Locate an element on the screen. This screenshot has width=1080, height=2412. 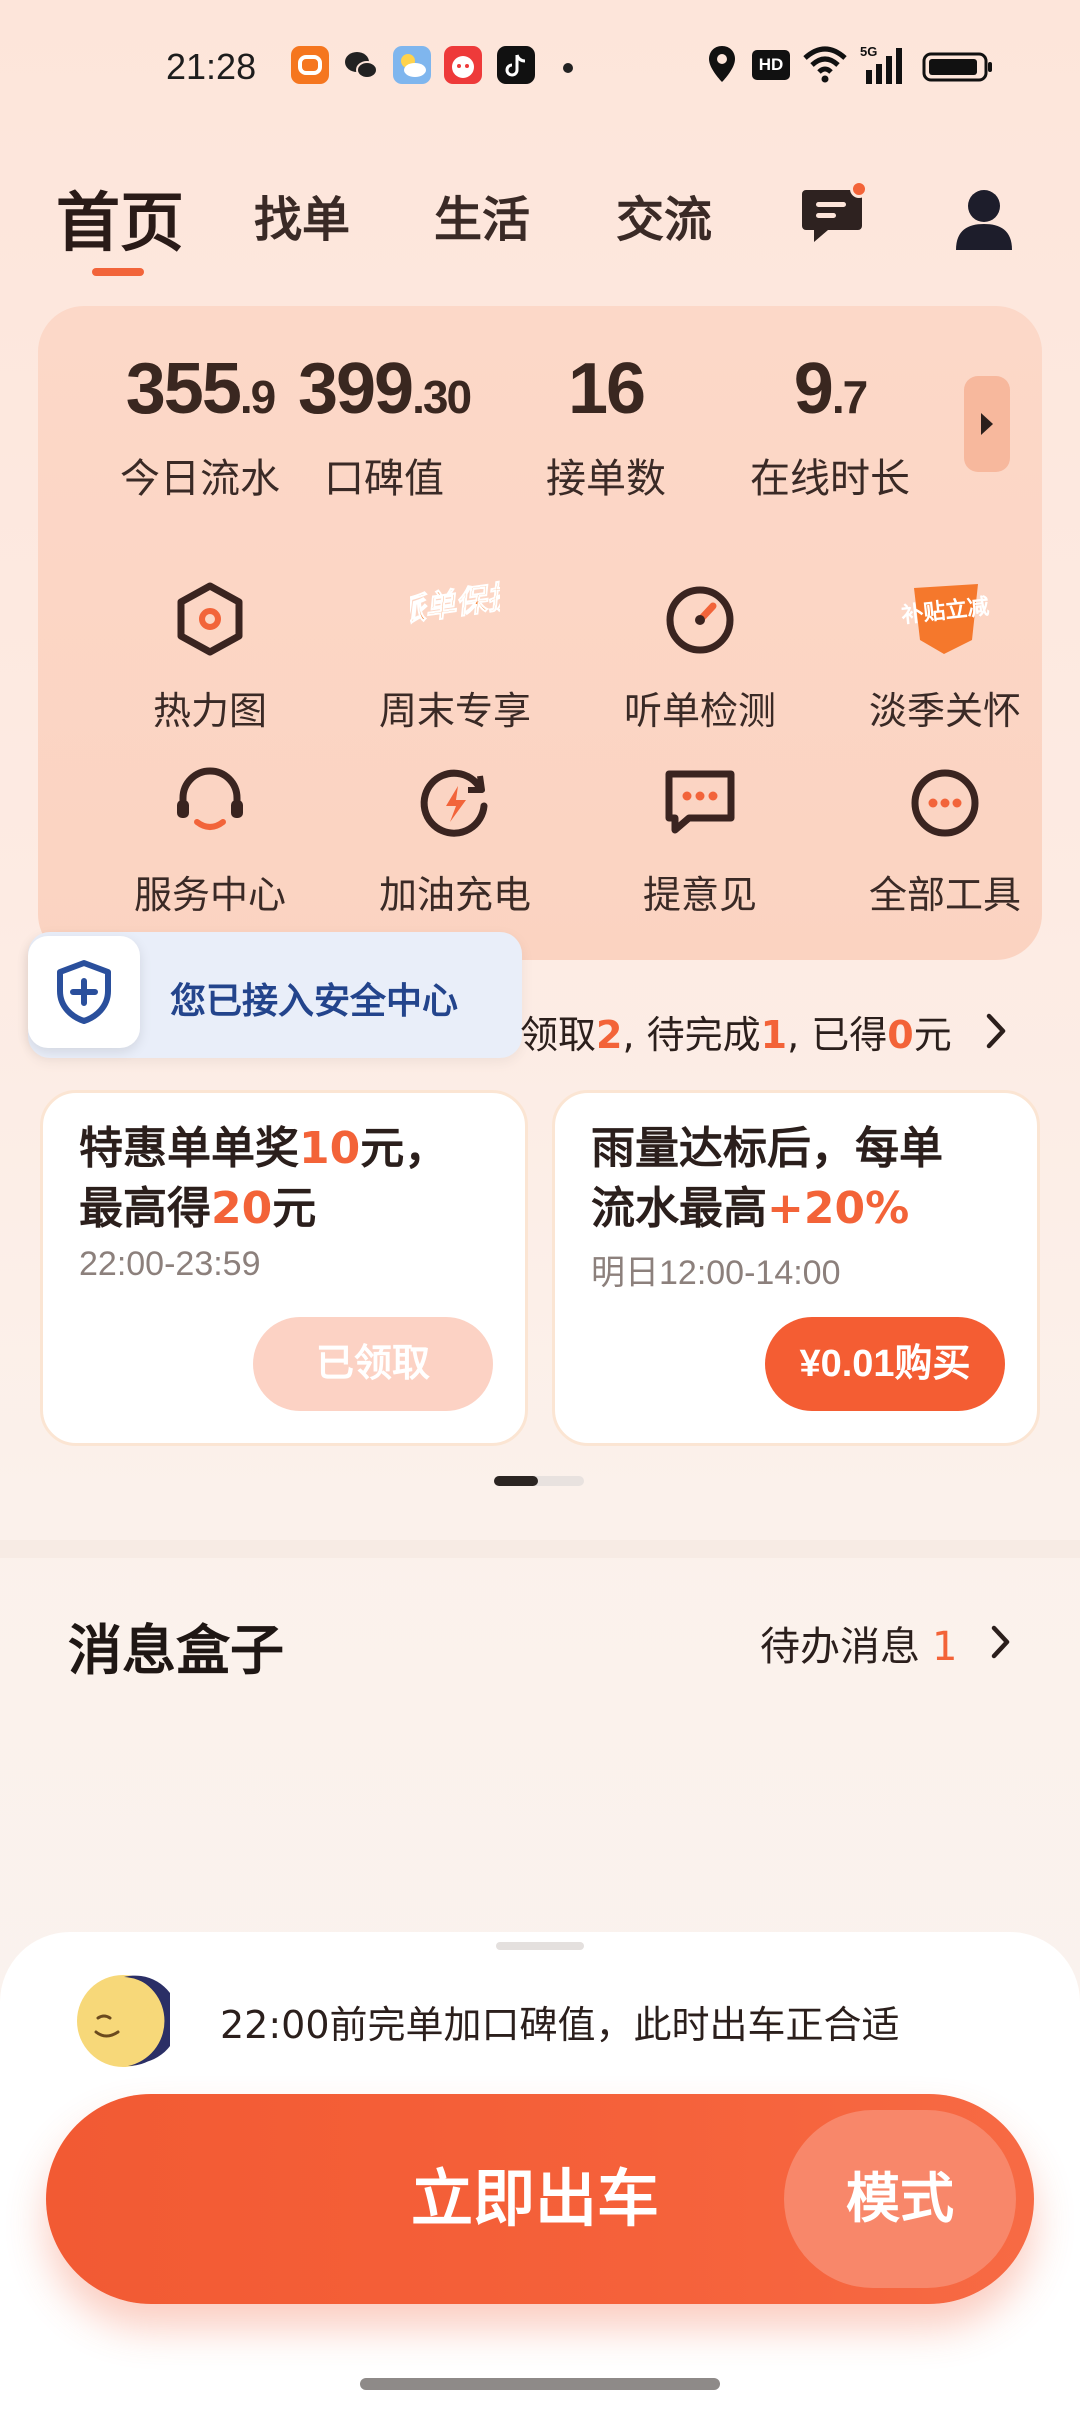
tool-service-center: 服务中心 is located at coordinates (210, 838).